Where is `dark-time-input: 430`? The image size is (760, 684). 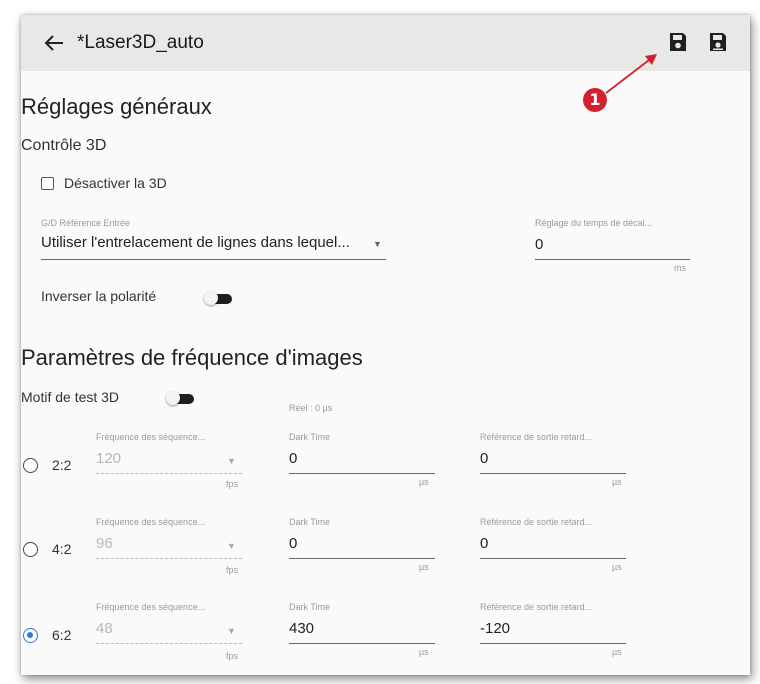 dark-time-input: 430 is located at coordinates (301, 628).